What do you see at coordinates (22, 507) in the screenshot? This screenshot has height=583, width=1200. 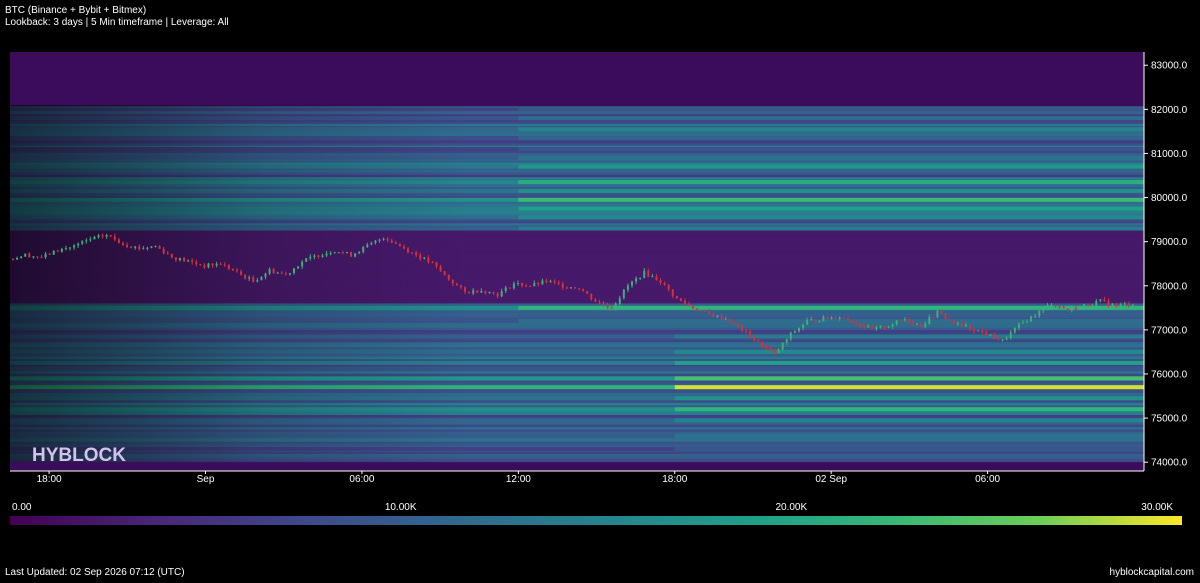 I see `colorbar-tick-label: 0.00` at bounding box center [22, 507].